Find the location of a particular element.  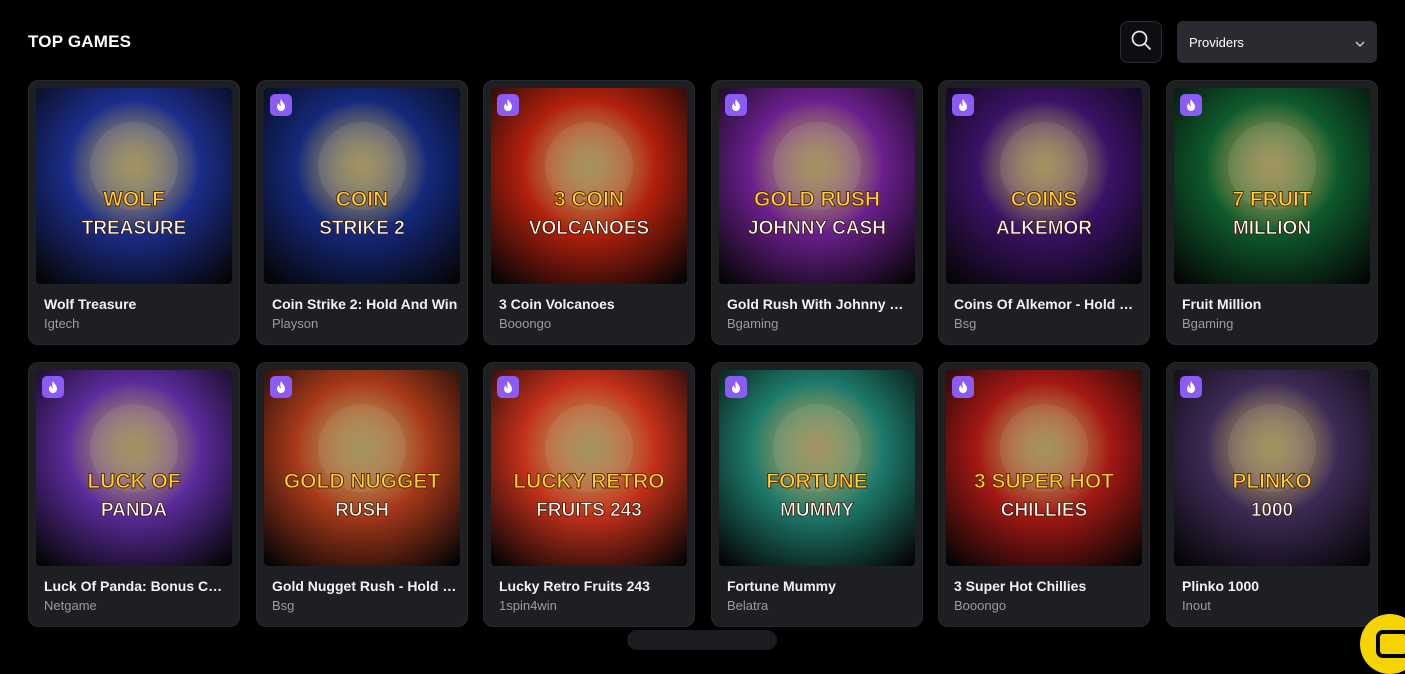

art-title-line2: JOHNNY CASH is located at coordinates (817, 228).